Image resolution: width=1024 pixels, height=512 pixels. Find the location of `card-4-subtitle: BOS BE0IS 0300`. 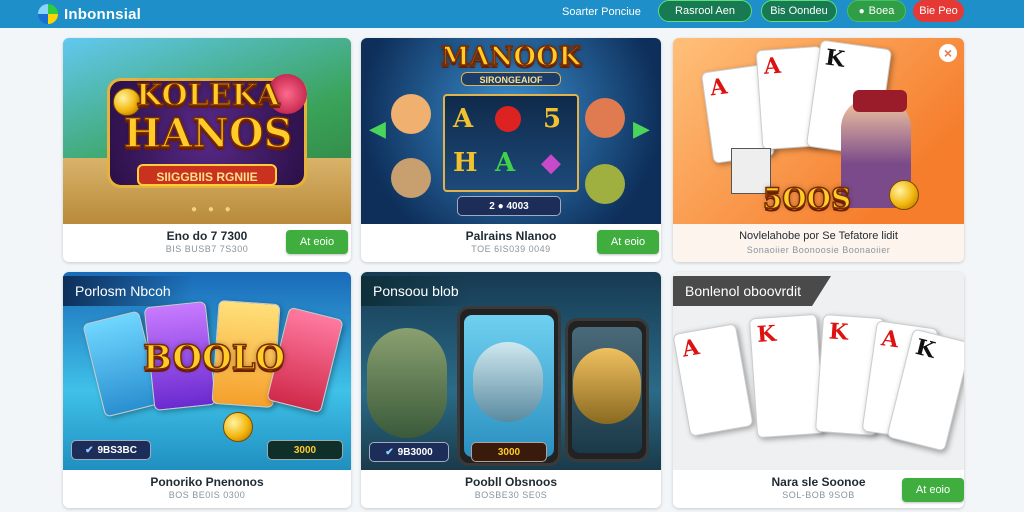

card-4-subtitle: BOS BE0IS 0300 is located at coordinates (207, 495).